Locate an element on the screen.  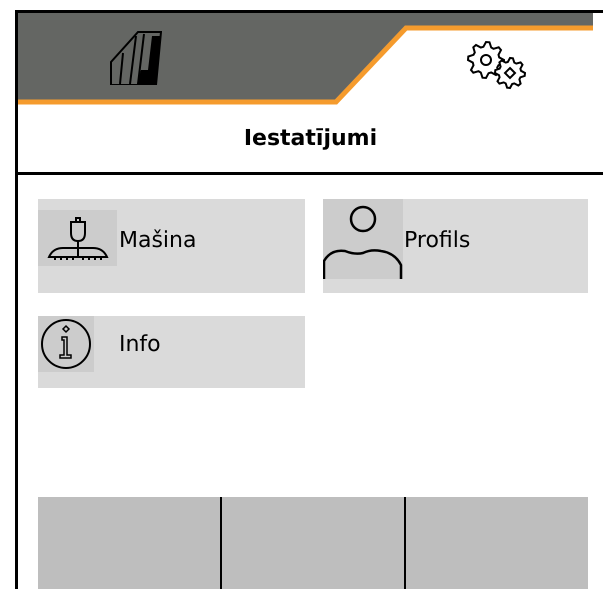
seed-drill-icon is located at coordinates (77, 238).